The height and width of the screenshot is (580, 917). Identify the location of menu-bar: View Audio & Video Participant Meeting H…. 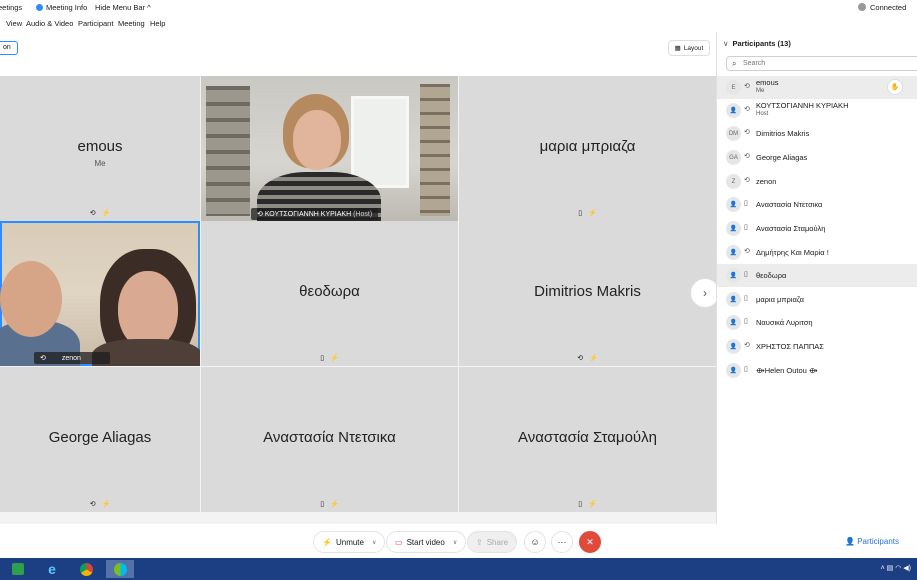
(458, 24).